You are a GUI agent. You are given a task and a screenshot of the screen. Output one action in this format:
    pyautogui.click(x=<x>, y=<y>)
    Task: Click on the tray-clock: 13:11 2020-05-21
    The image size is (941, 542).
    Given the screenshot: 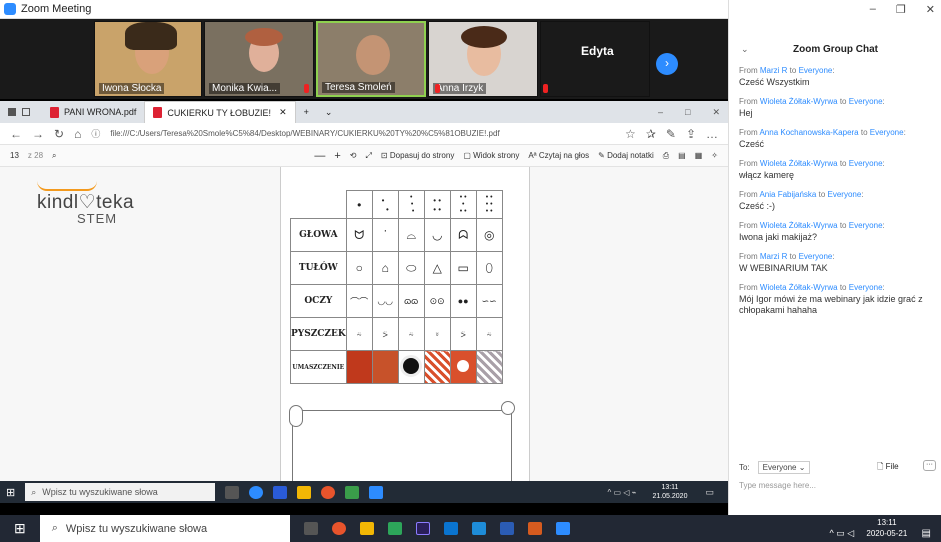 What is the action you would take?
    pyautogui.click(x=886, y=528)
    